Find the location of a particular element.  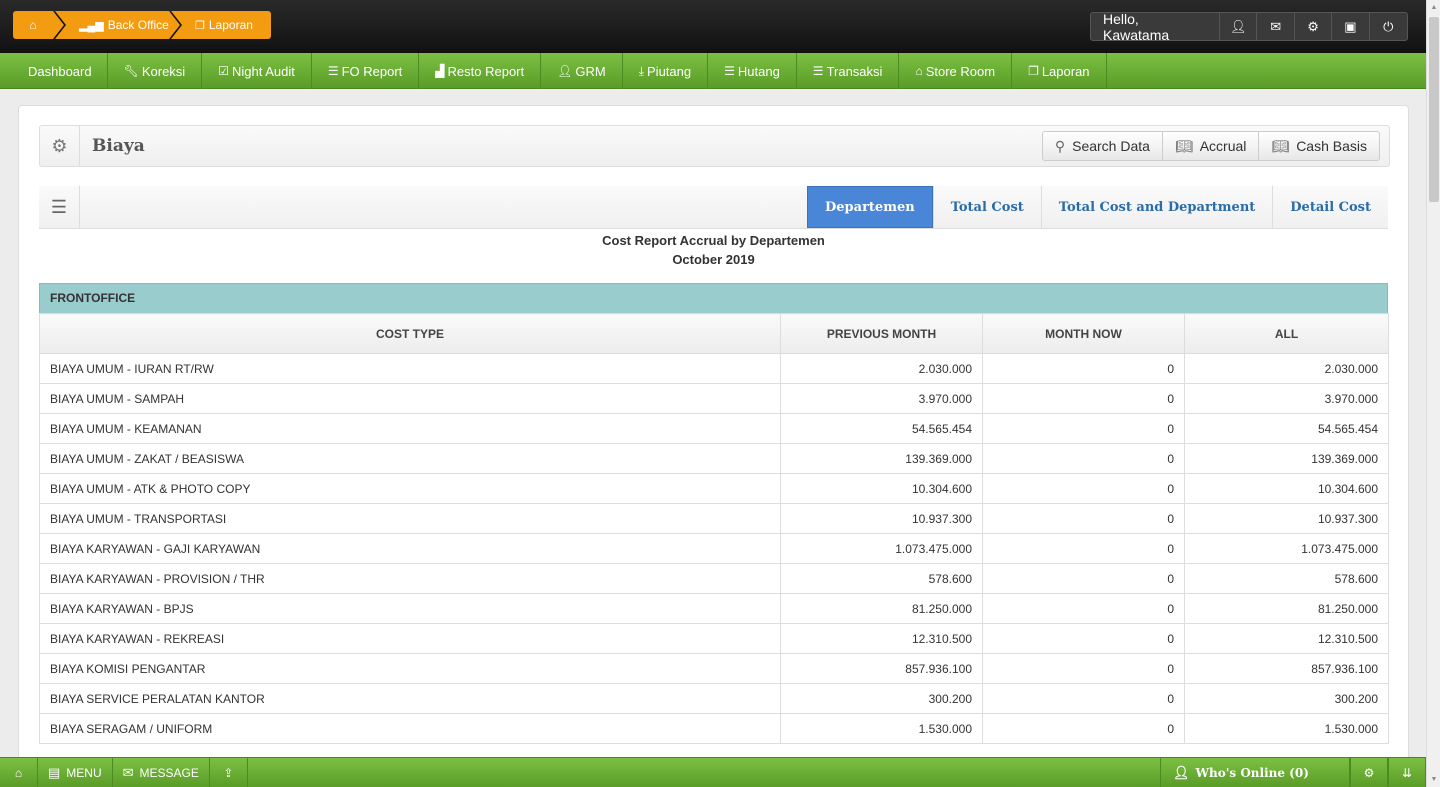

column-header: ALL is located at coordinates (1286, 333).